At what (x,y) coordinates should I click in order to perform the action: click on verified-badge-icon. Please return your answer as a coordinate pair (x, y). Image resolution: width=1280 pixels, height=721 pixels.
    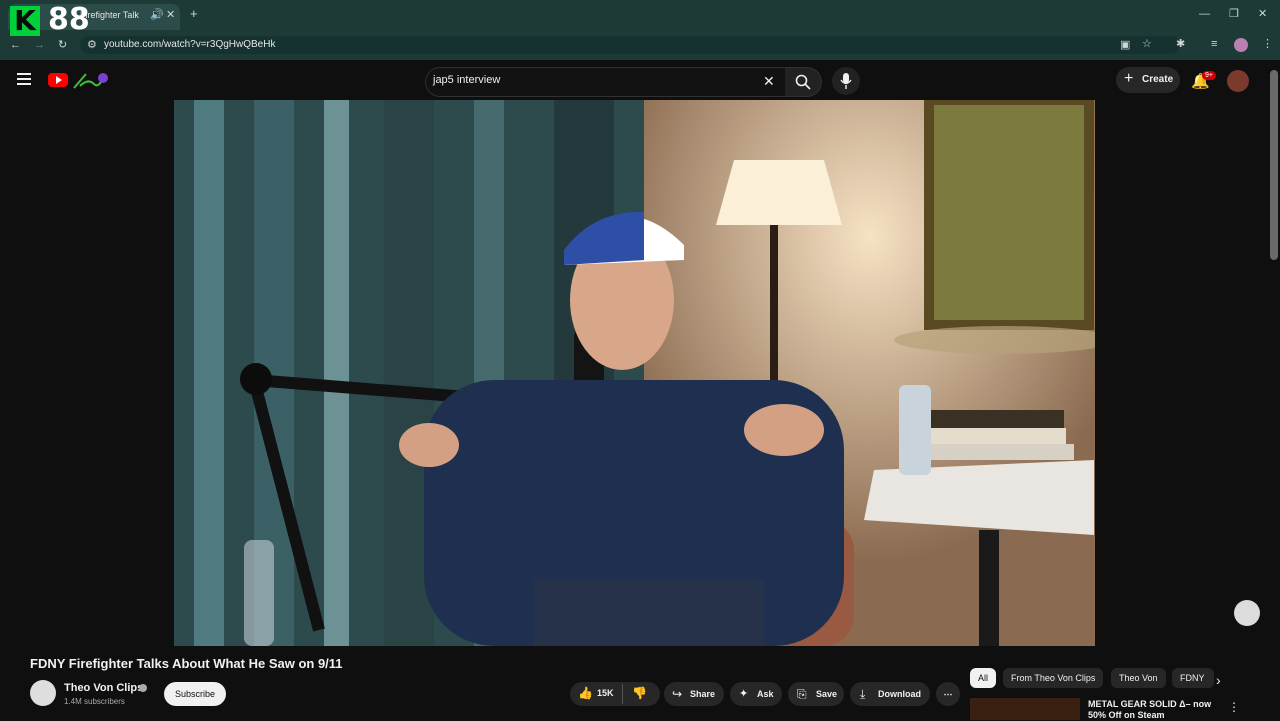
    Looking at the image, I should click on (143, 688).